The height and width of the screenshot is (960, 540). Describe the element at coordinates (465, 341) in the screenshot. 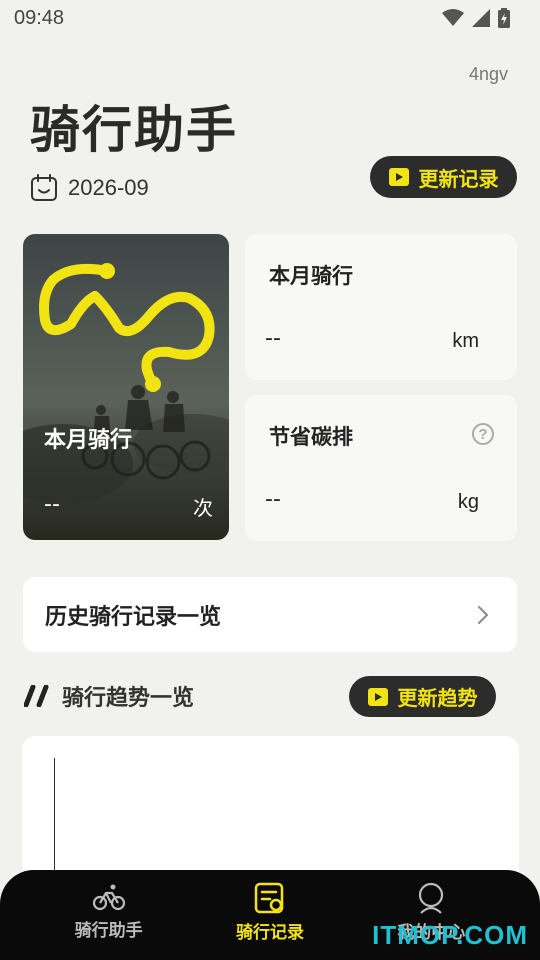

I see `distance-unit: km` at that location.